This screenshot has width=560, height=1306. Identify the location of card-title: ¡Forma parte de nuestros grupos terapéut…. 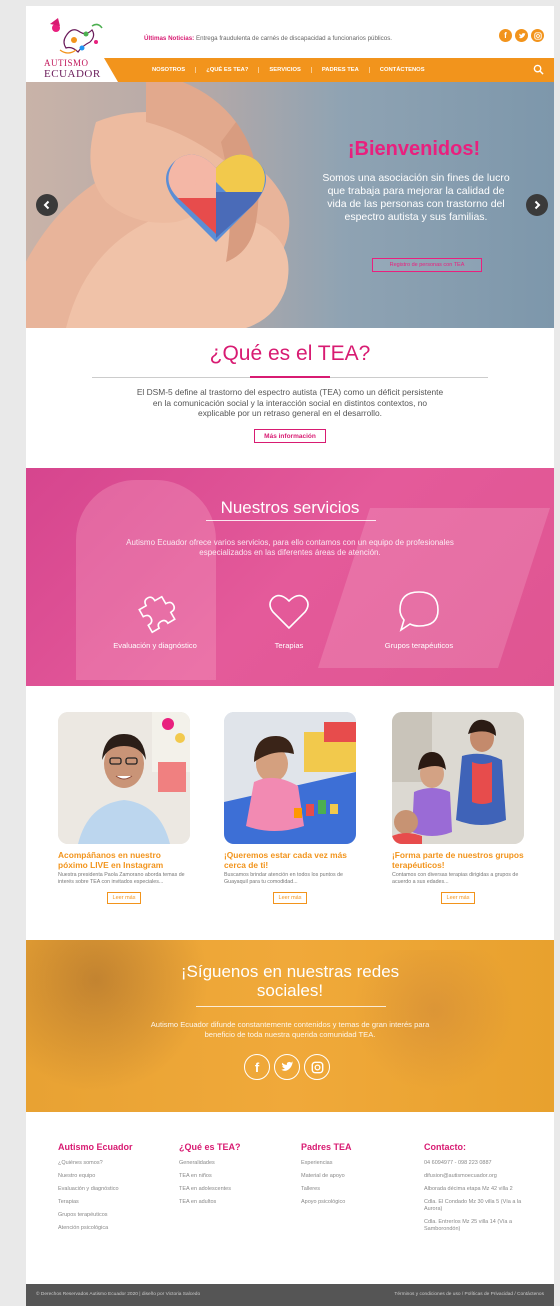
(458, 860).